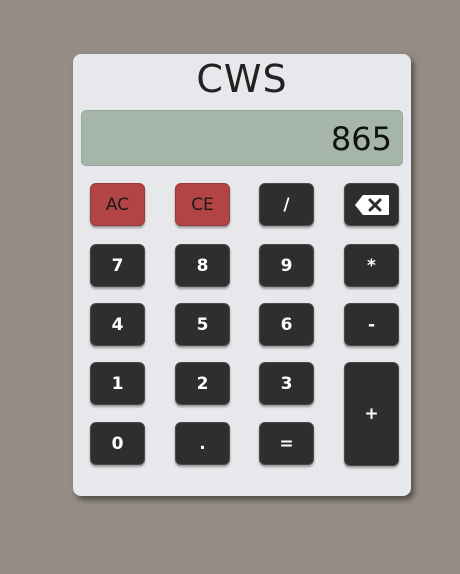 Image resolution: width=460 pixels, height=574 pixels. Describe the element at coordinates (286, 383) in the screenshot. I see `three-button: 3` at that location.